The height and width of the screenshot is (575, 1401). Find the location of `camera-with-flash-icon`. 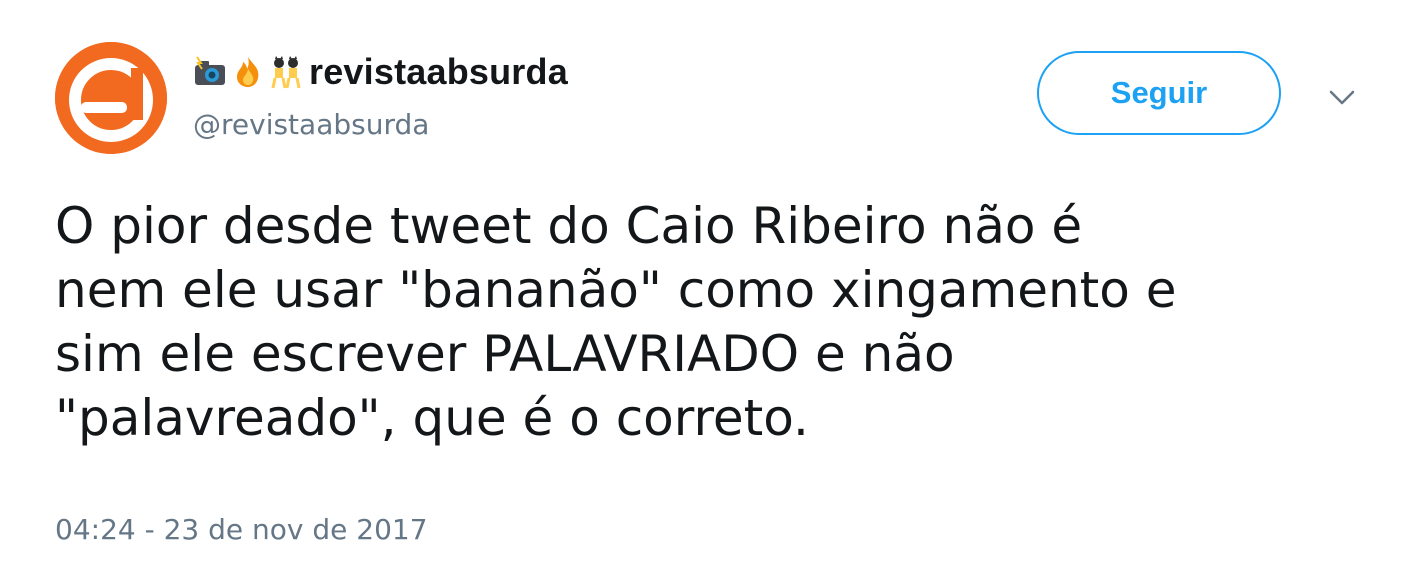

camera-with-flash-icon is located at coordinates (210, 72).